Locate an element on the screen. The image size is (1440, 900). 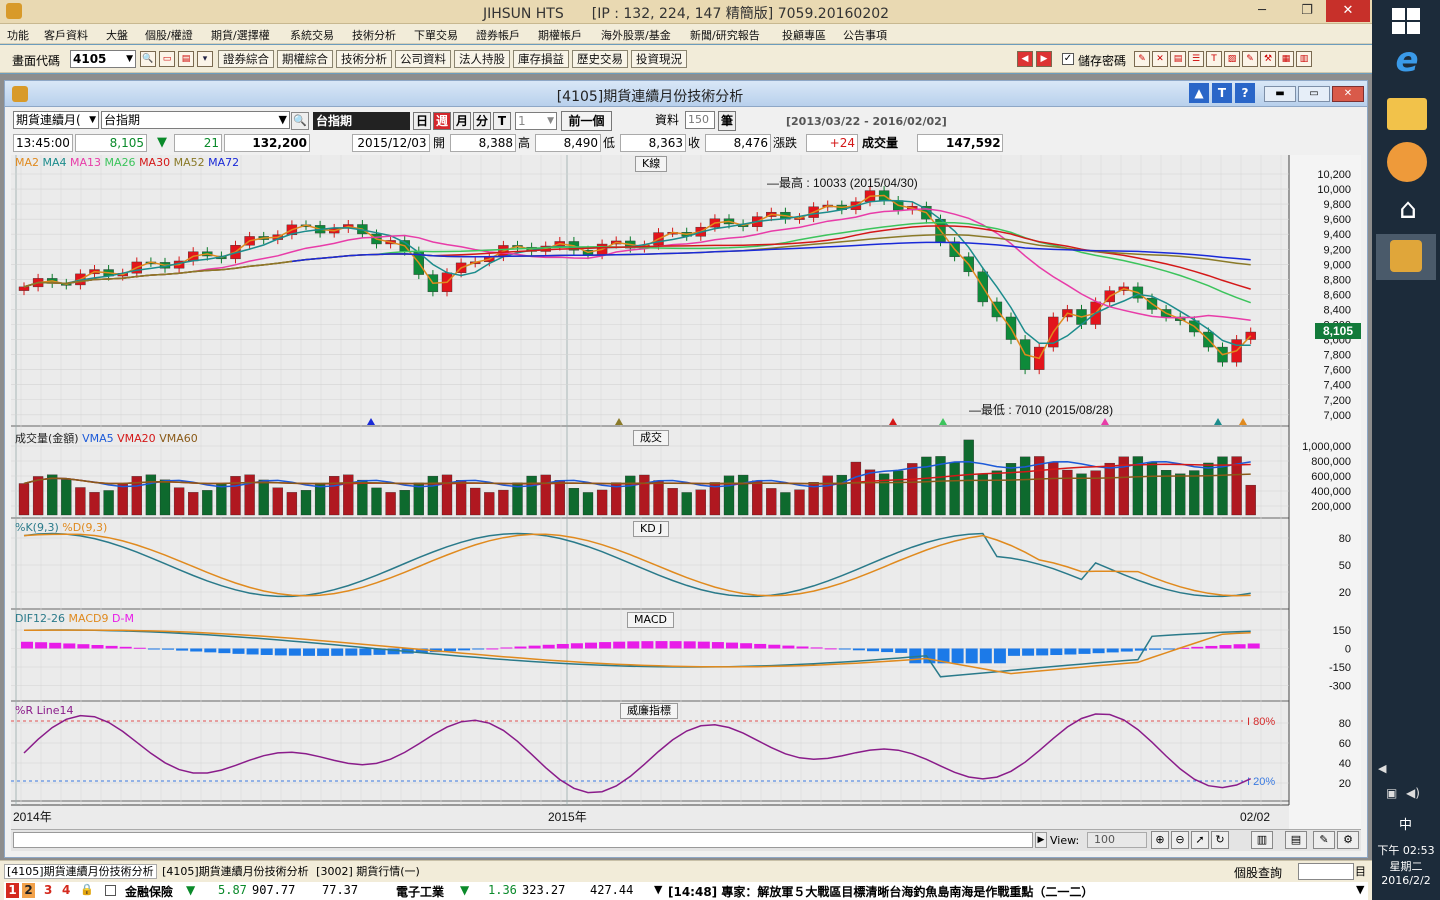
restore-button: ❐ is located at coordinates (1307, 11).